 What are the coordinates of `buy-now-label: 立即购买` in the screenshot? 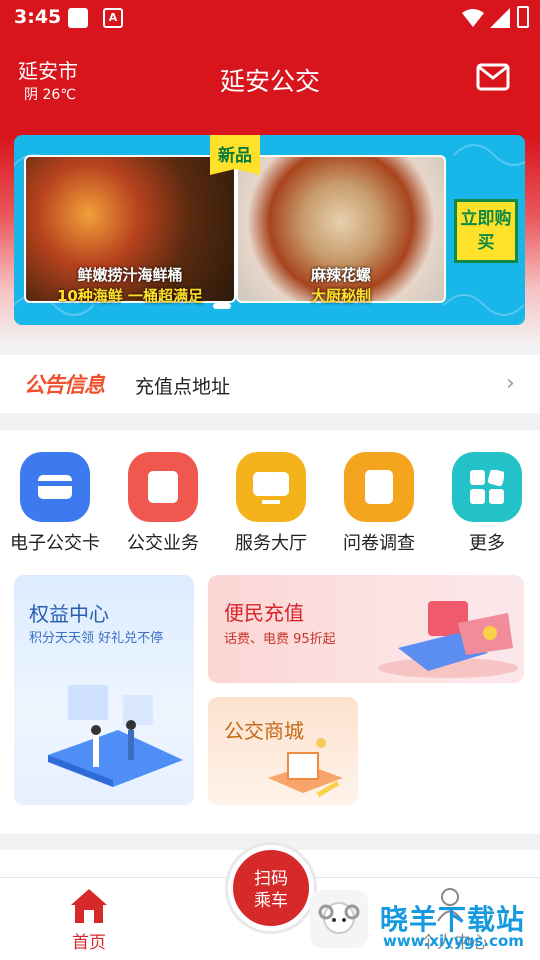 It's located at (486, 231).